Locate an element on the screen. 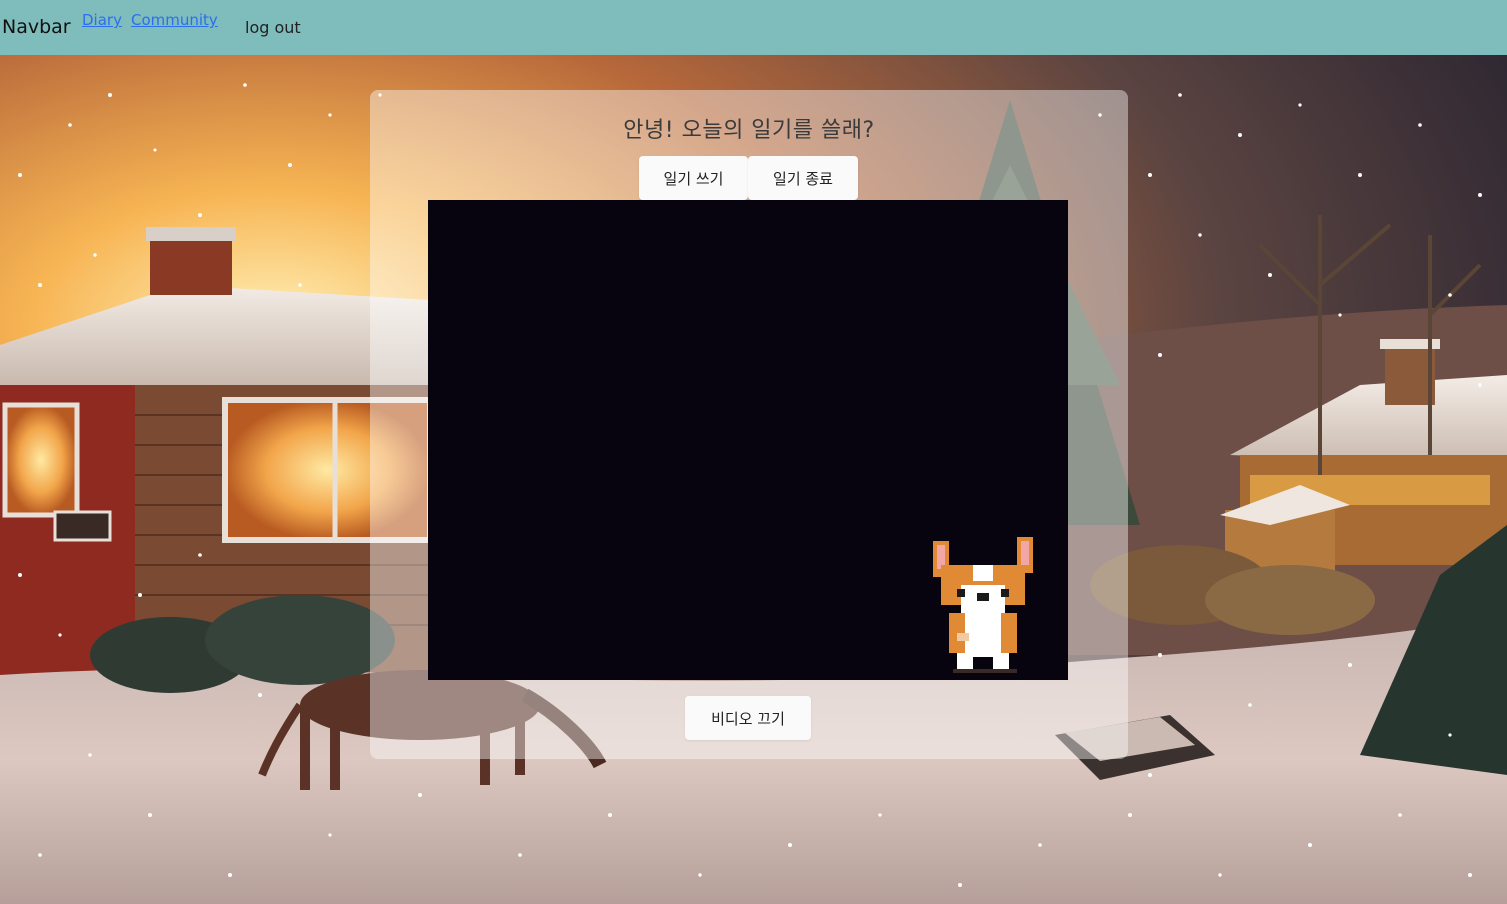 This screenshot has width=1507, height=904. navbar: Navbar Diary Community log out is located at coordinates (753, 27).